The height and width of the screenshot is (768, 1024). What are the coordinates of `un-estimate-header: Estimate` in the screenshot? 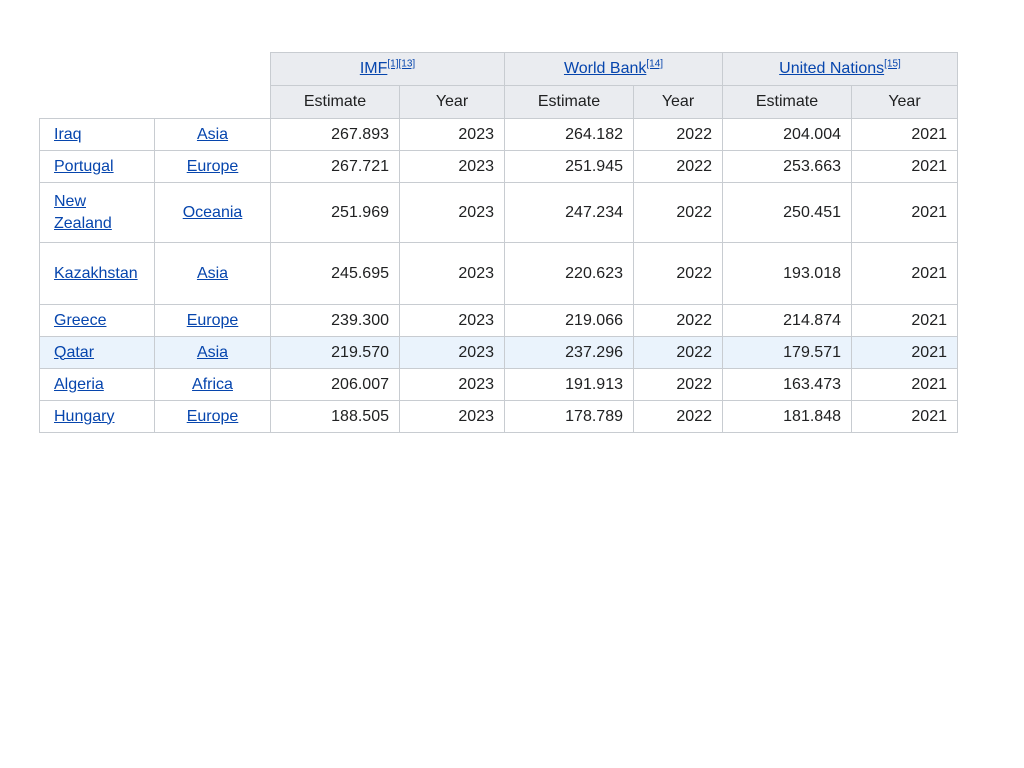 It's located at (787, 102).